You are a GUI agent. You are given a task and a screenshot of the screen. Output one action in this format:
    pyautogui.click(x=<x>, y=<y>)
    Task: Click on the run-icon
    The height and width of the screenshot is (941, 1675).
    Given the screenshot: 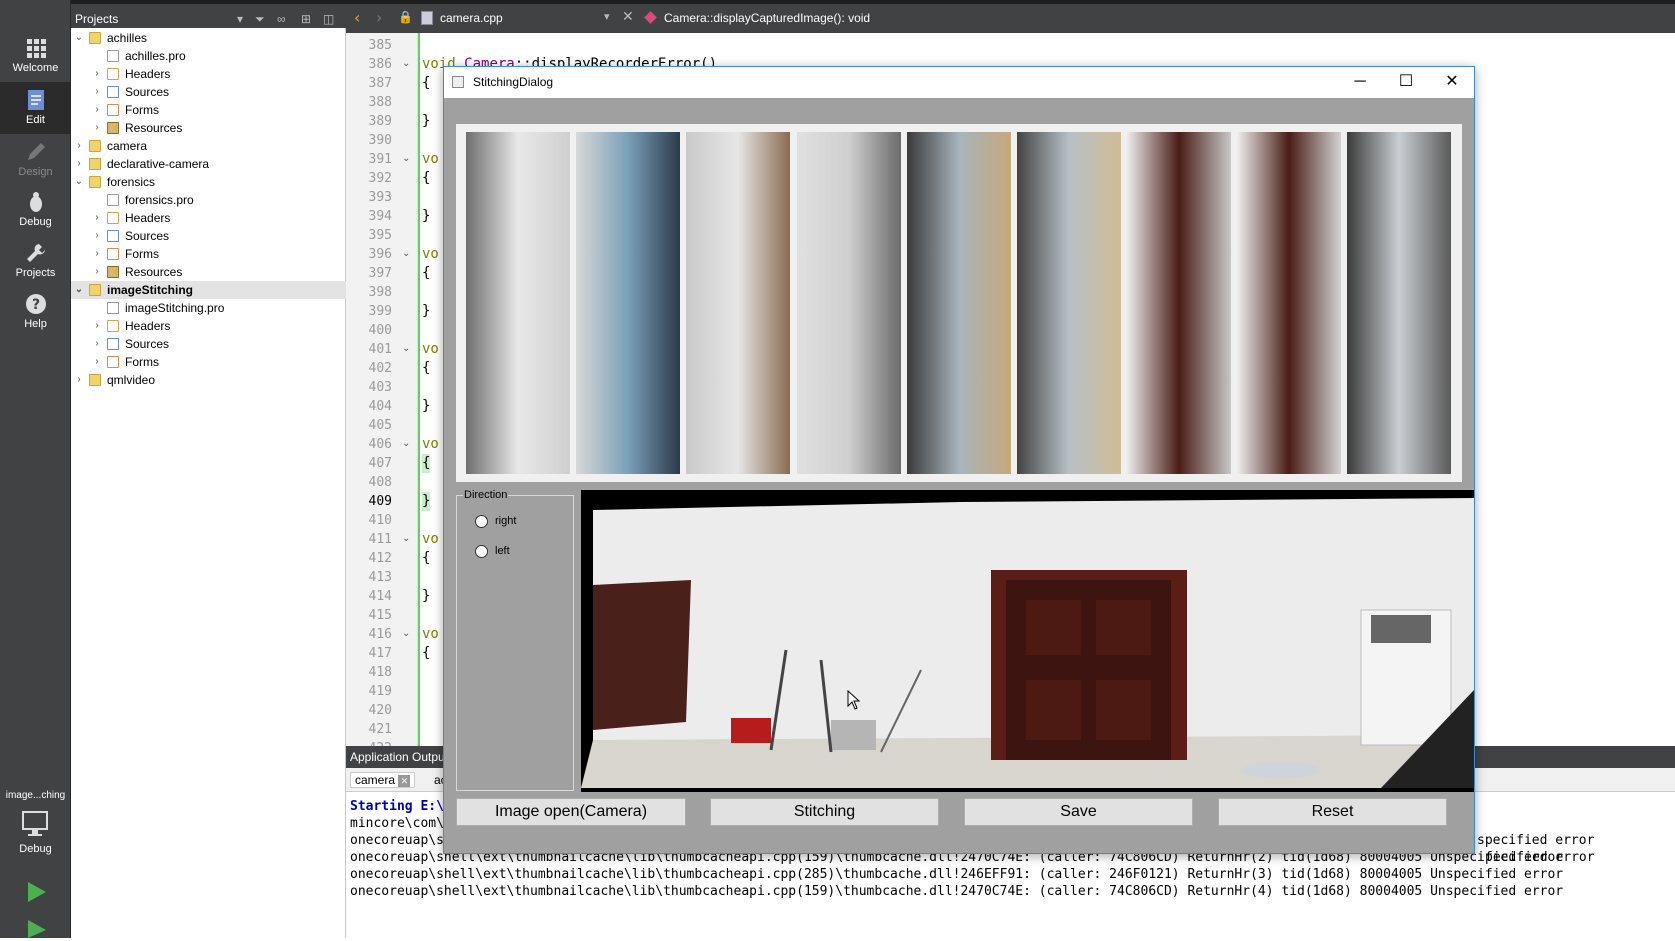 What is the action you would take?
    pyautogui.click(x=36, y=892)
    